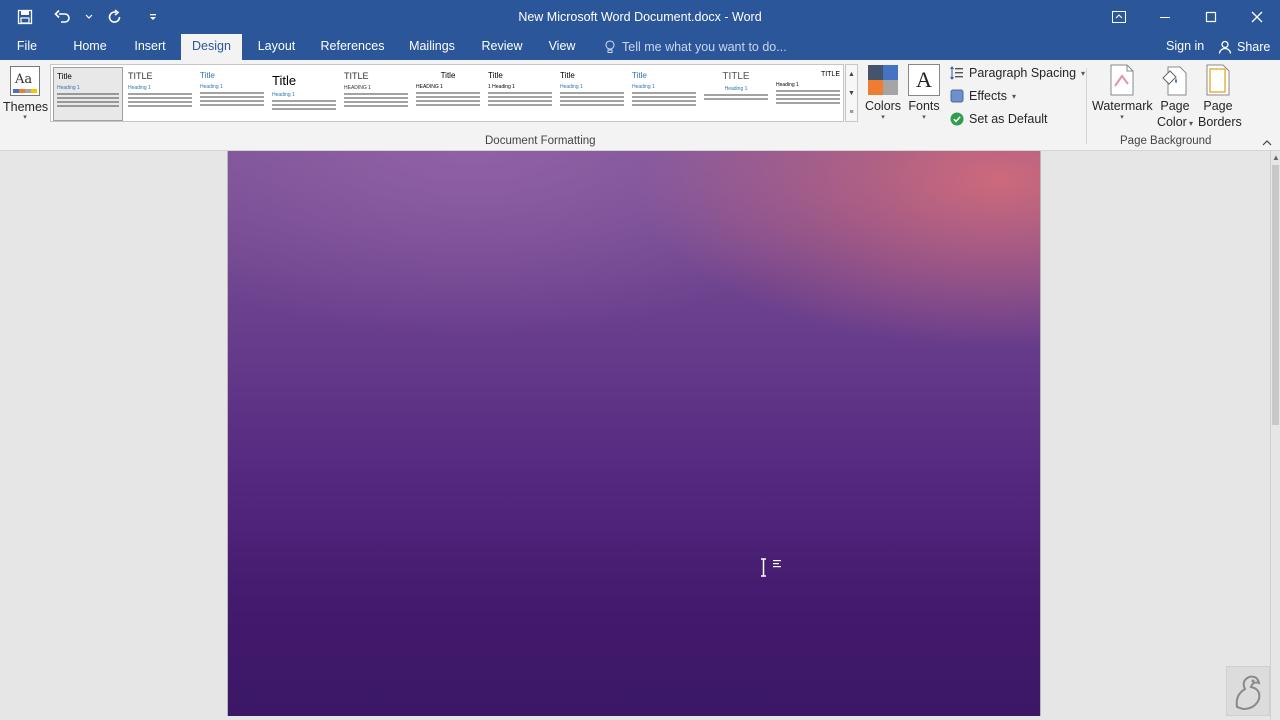 The image size is (1280, 720). What do you see at coordinates (27, 47) in the screenshot?
I see `tab-file: File` at bounding box center [27, 47].